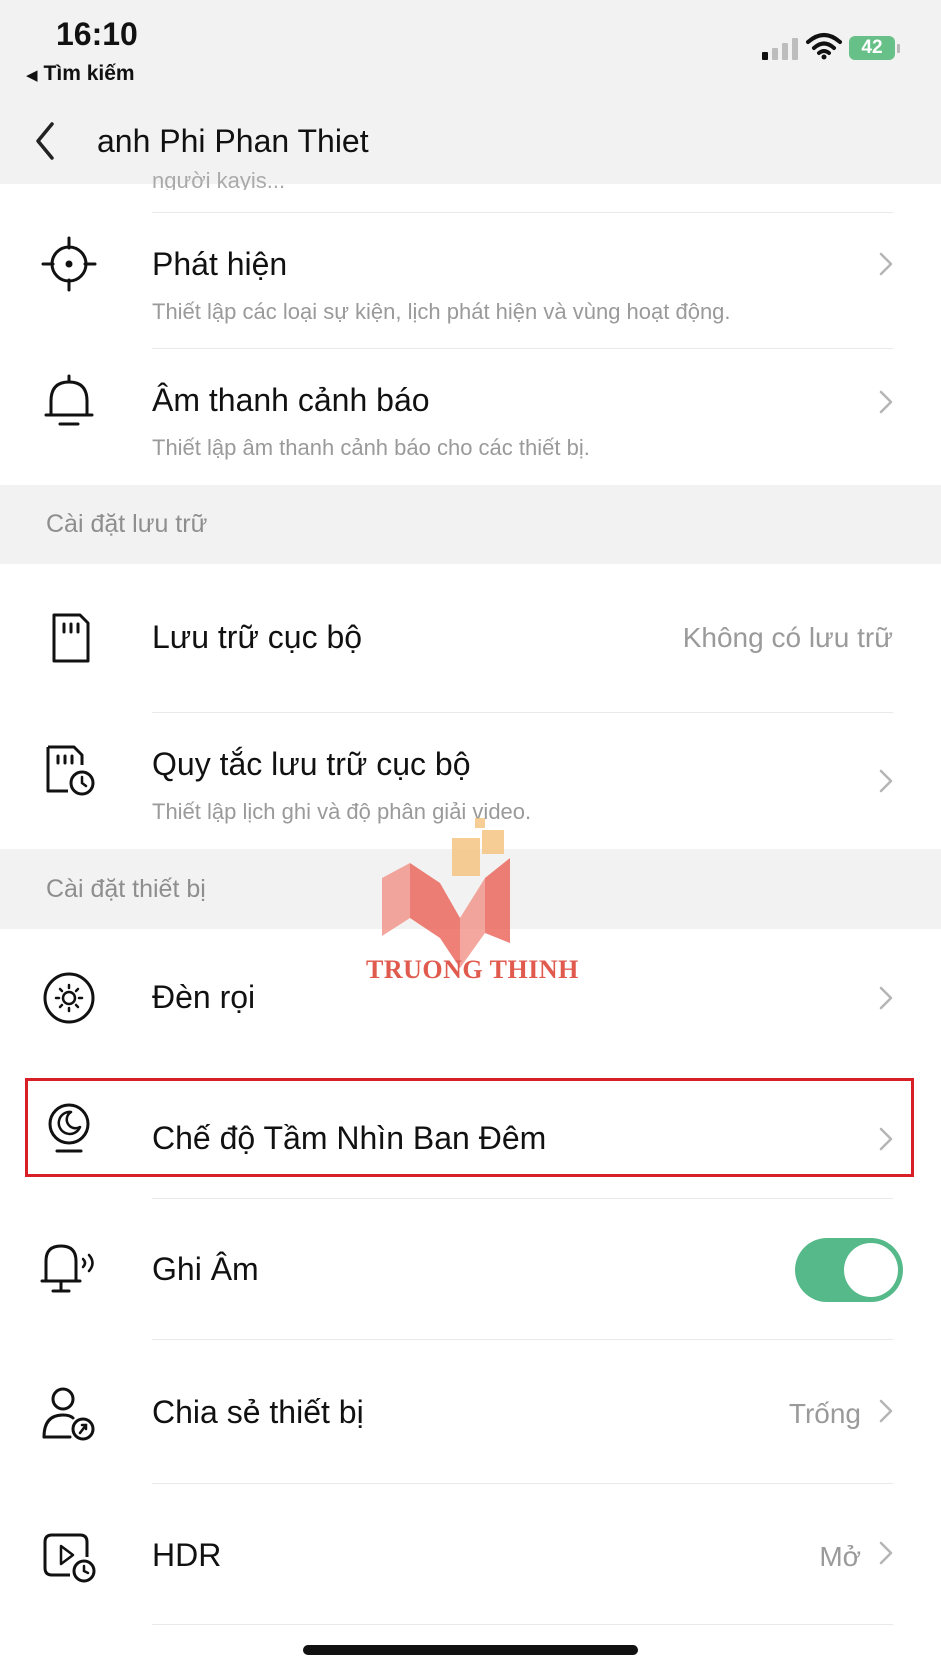 The image size is (941, 1672). Describe the element at coordinates (824, 1413) in the screenshot. I see `device-sharing-value: Trống` at that location.